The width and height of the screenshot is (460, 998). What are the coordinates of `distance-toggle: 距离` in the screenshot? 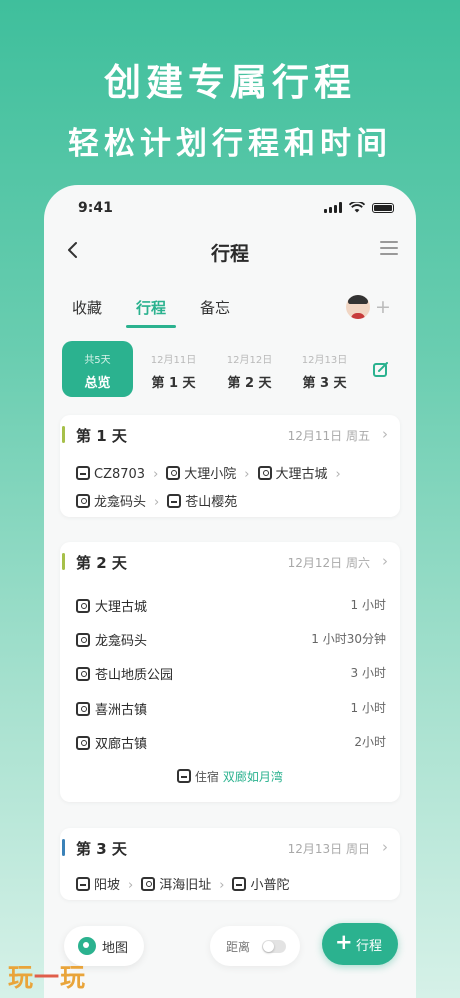 It's located at (255, 946).